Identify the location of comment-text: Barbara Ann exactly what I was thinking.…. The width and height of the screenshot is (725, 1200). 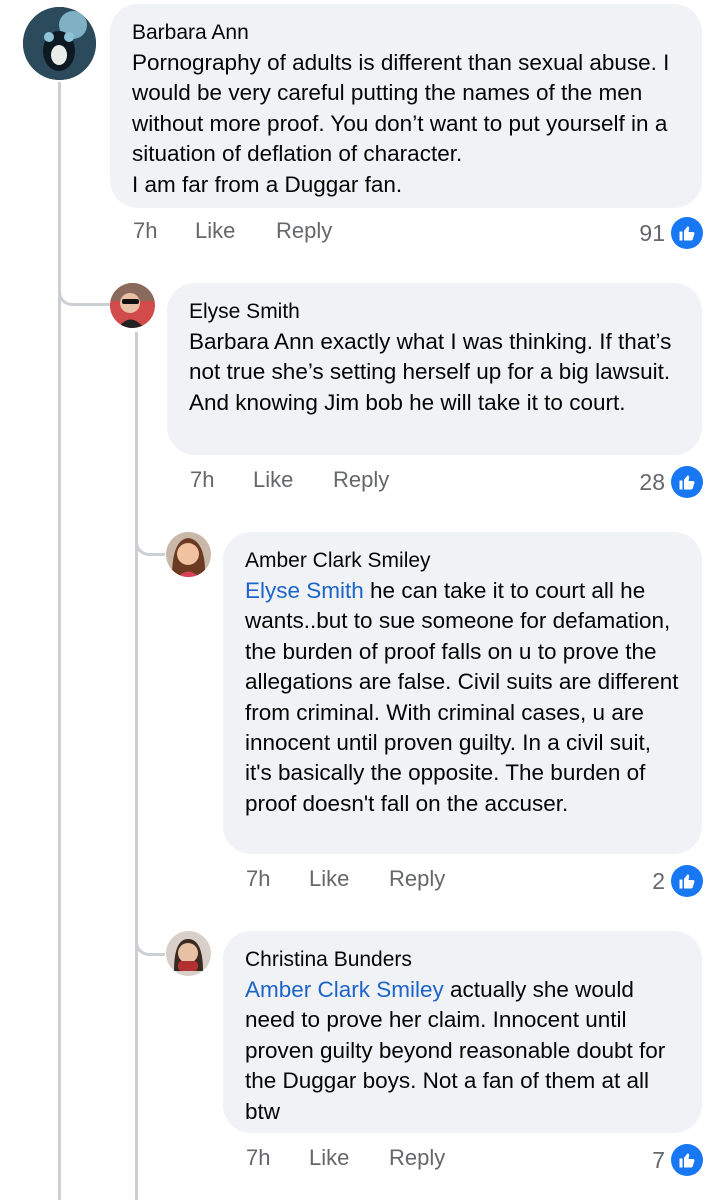
(430, 372).